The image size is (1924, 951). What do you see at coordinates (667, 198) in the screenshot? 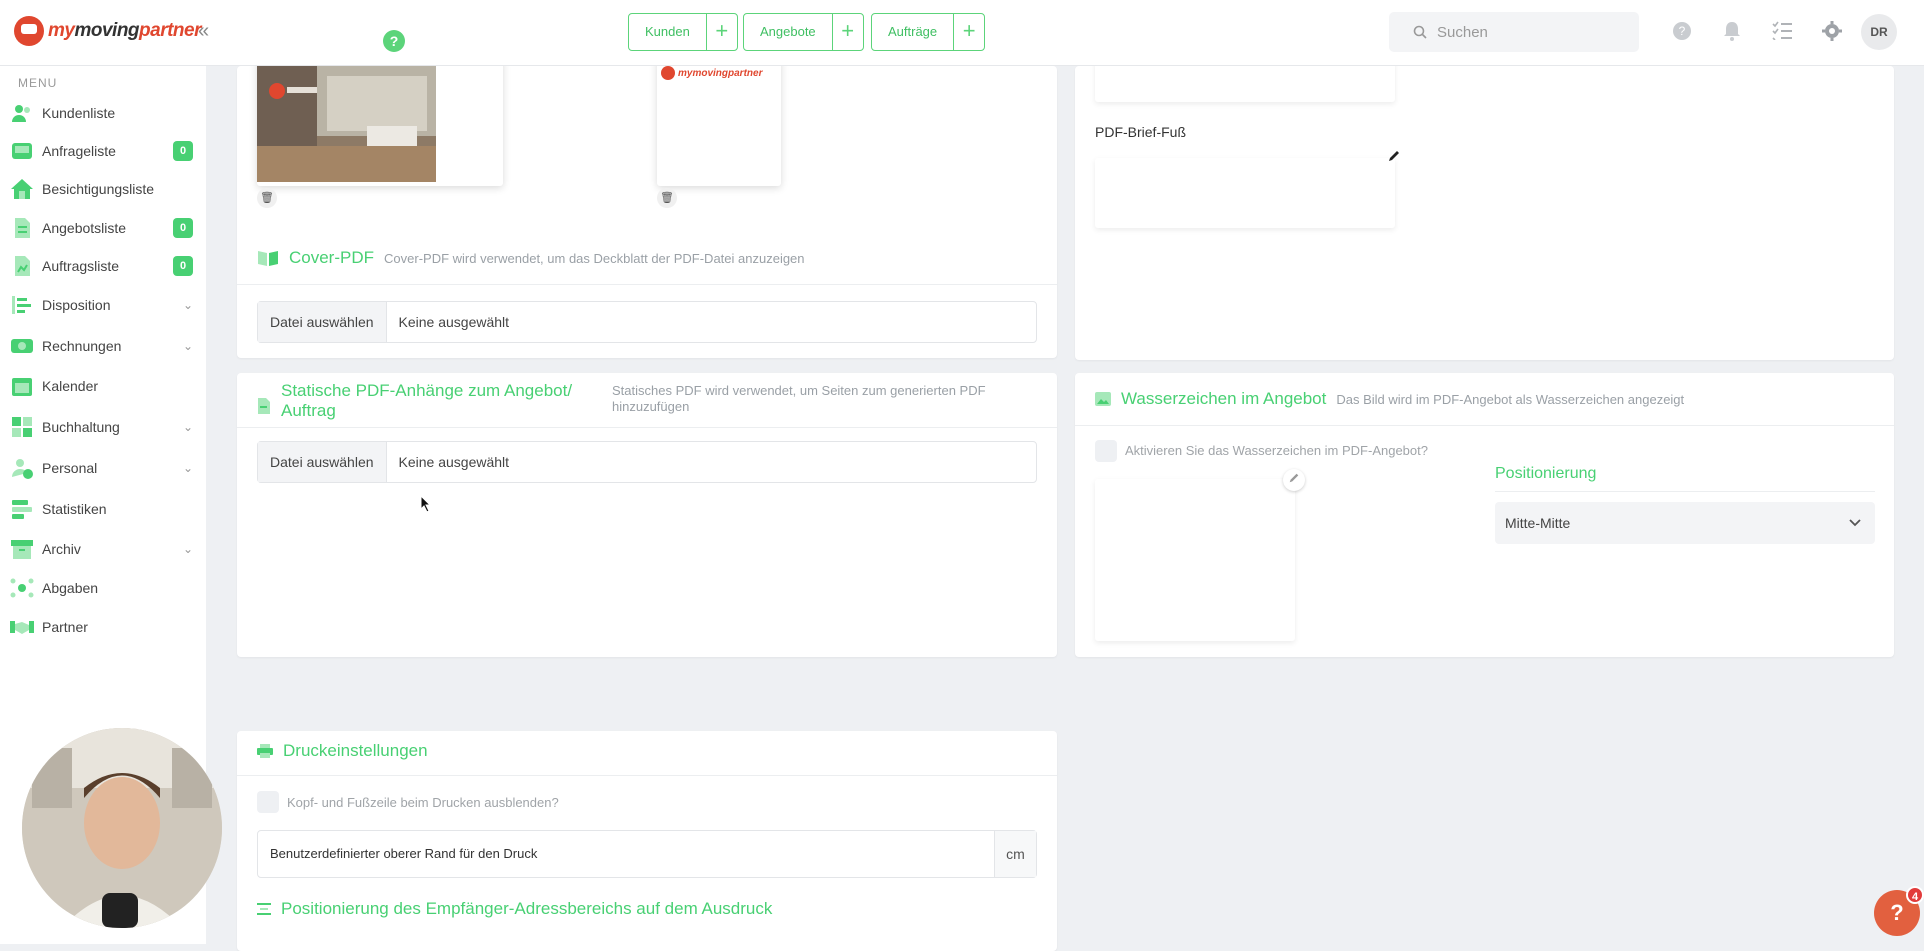
I see `delete-logo-icon: 🗑` at bounding box center [667, 198].